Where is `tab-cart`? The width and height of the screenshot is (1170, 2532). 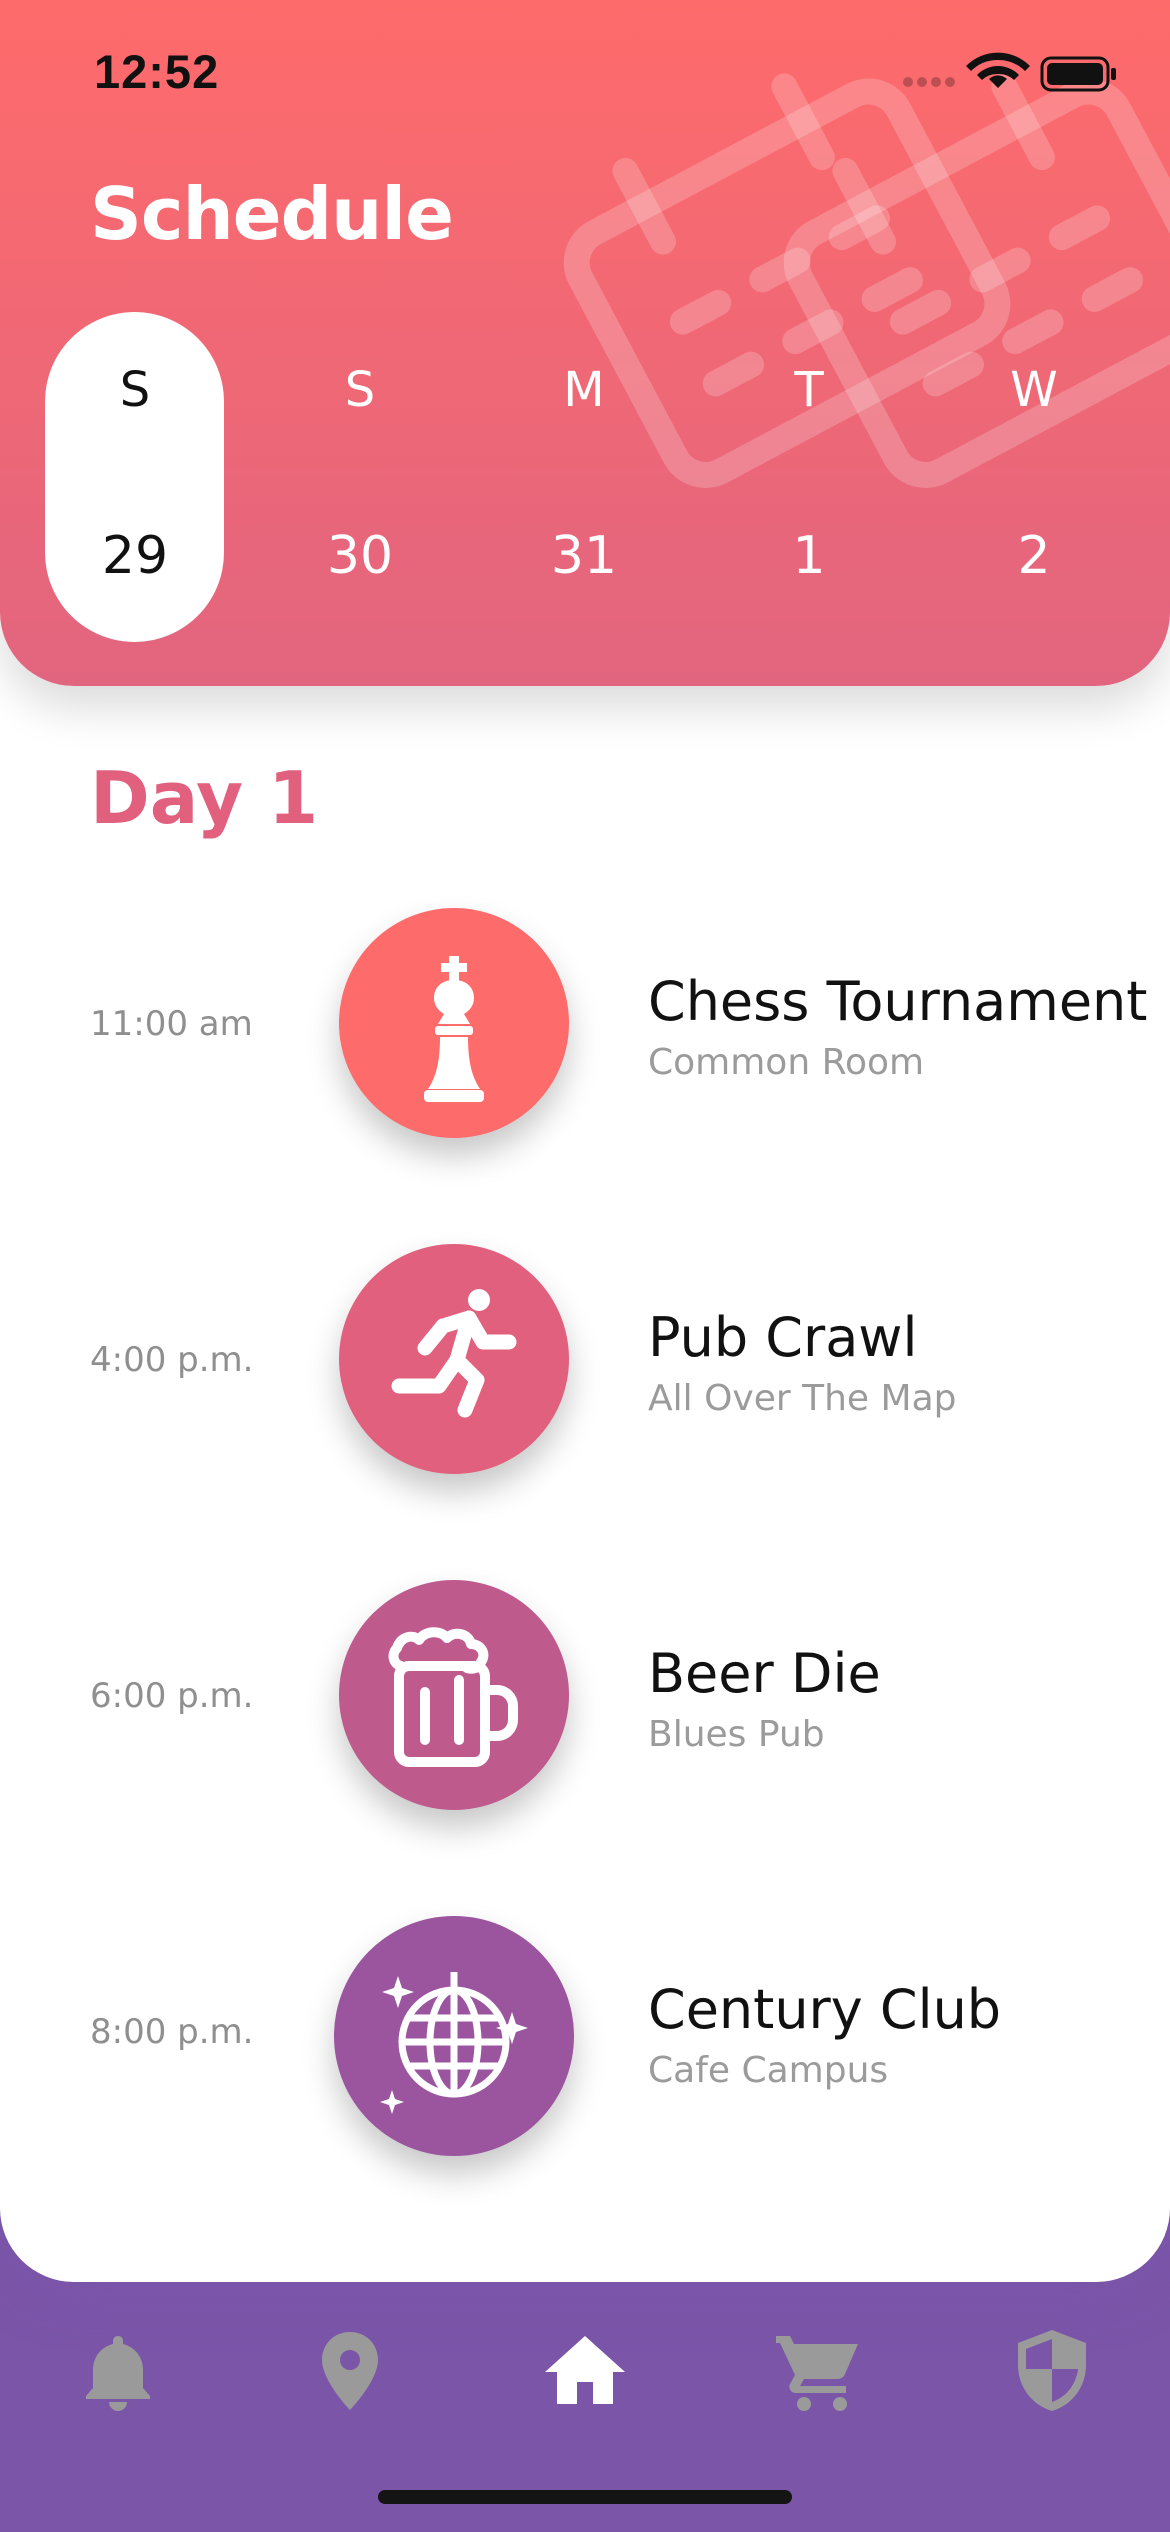
tab-cart is located at coordinates (818, 2370).